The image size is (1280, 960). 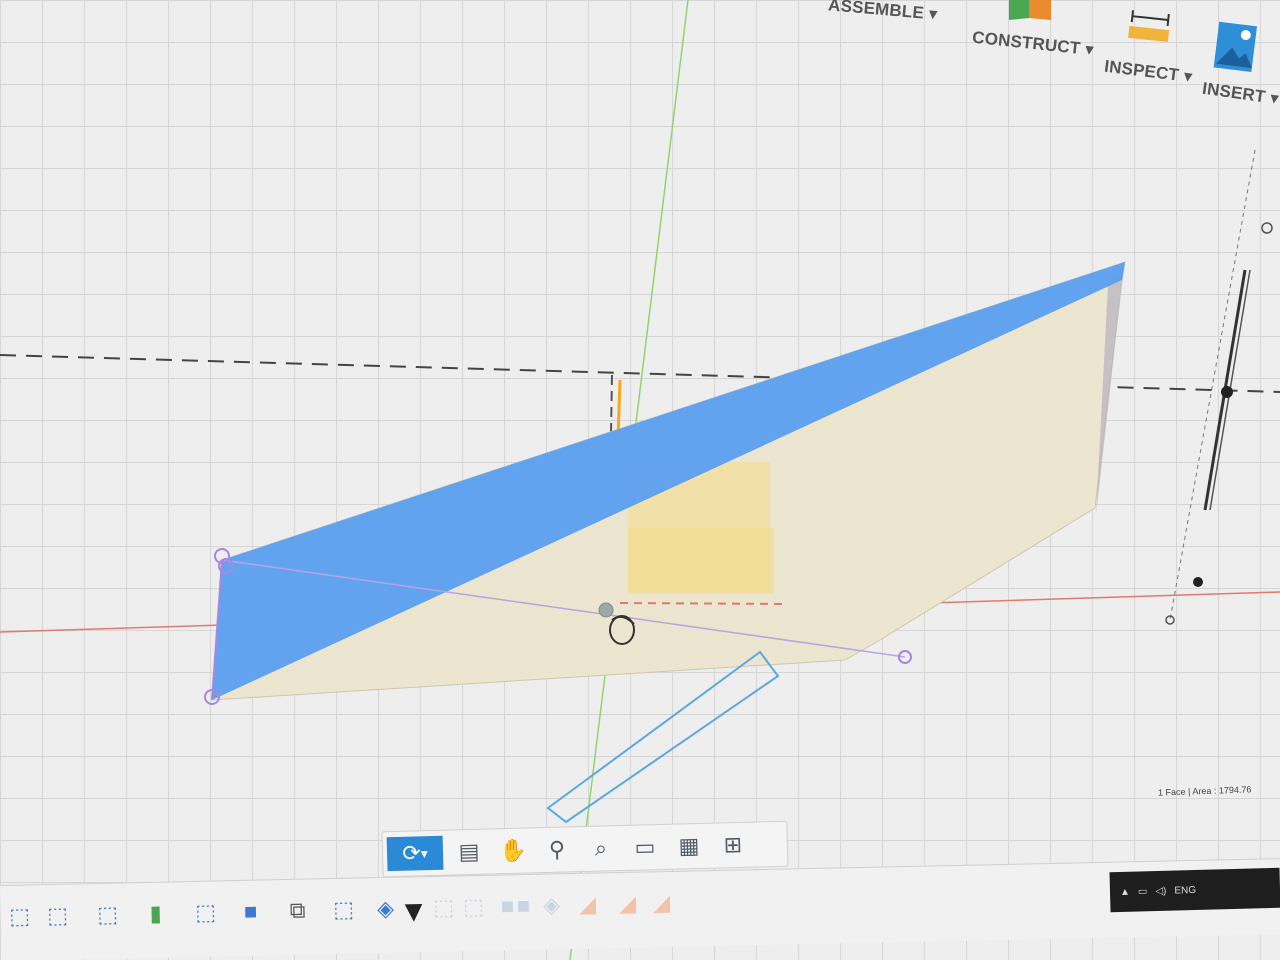 I want to click on insert-image-icon, so click(x=1236, y=50).